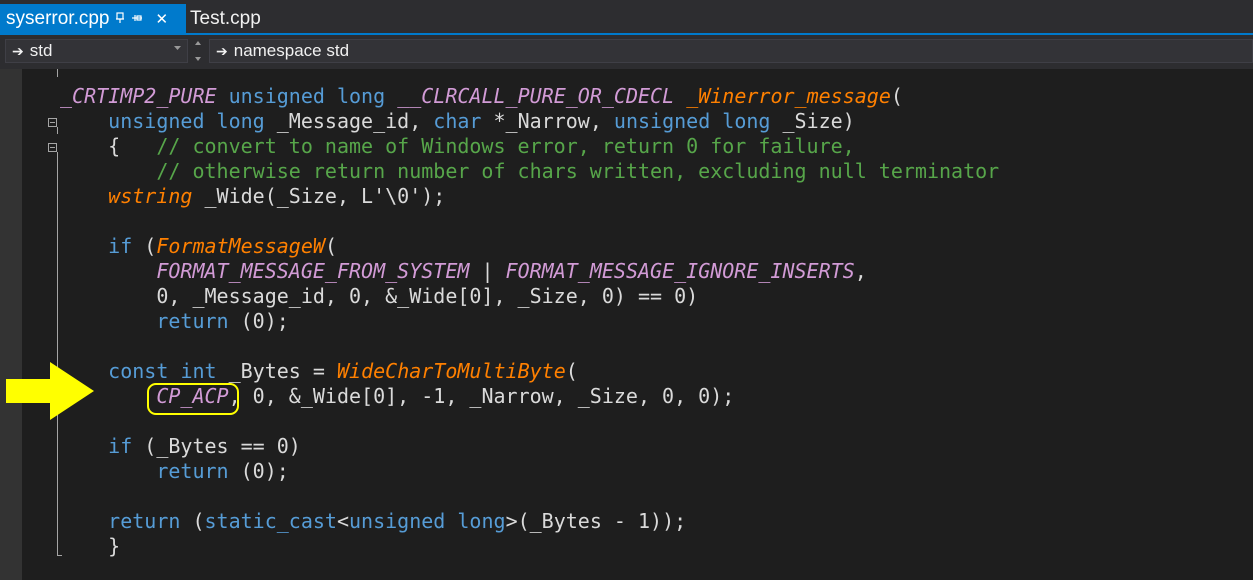 The width and height of the screenshot is (1253, 580). I want to click on code-token: _Message_id,, so click(349, 121).